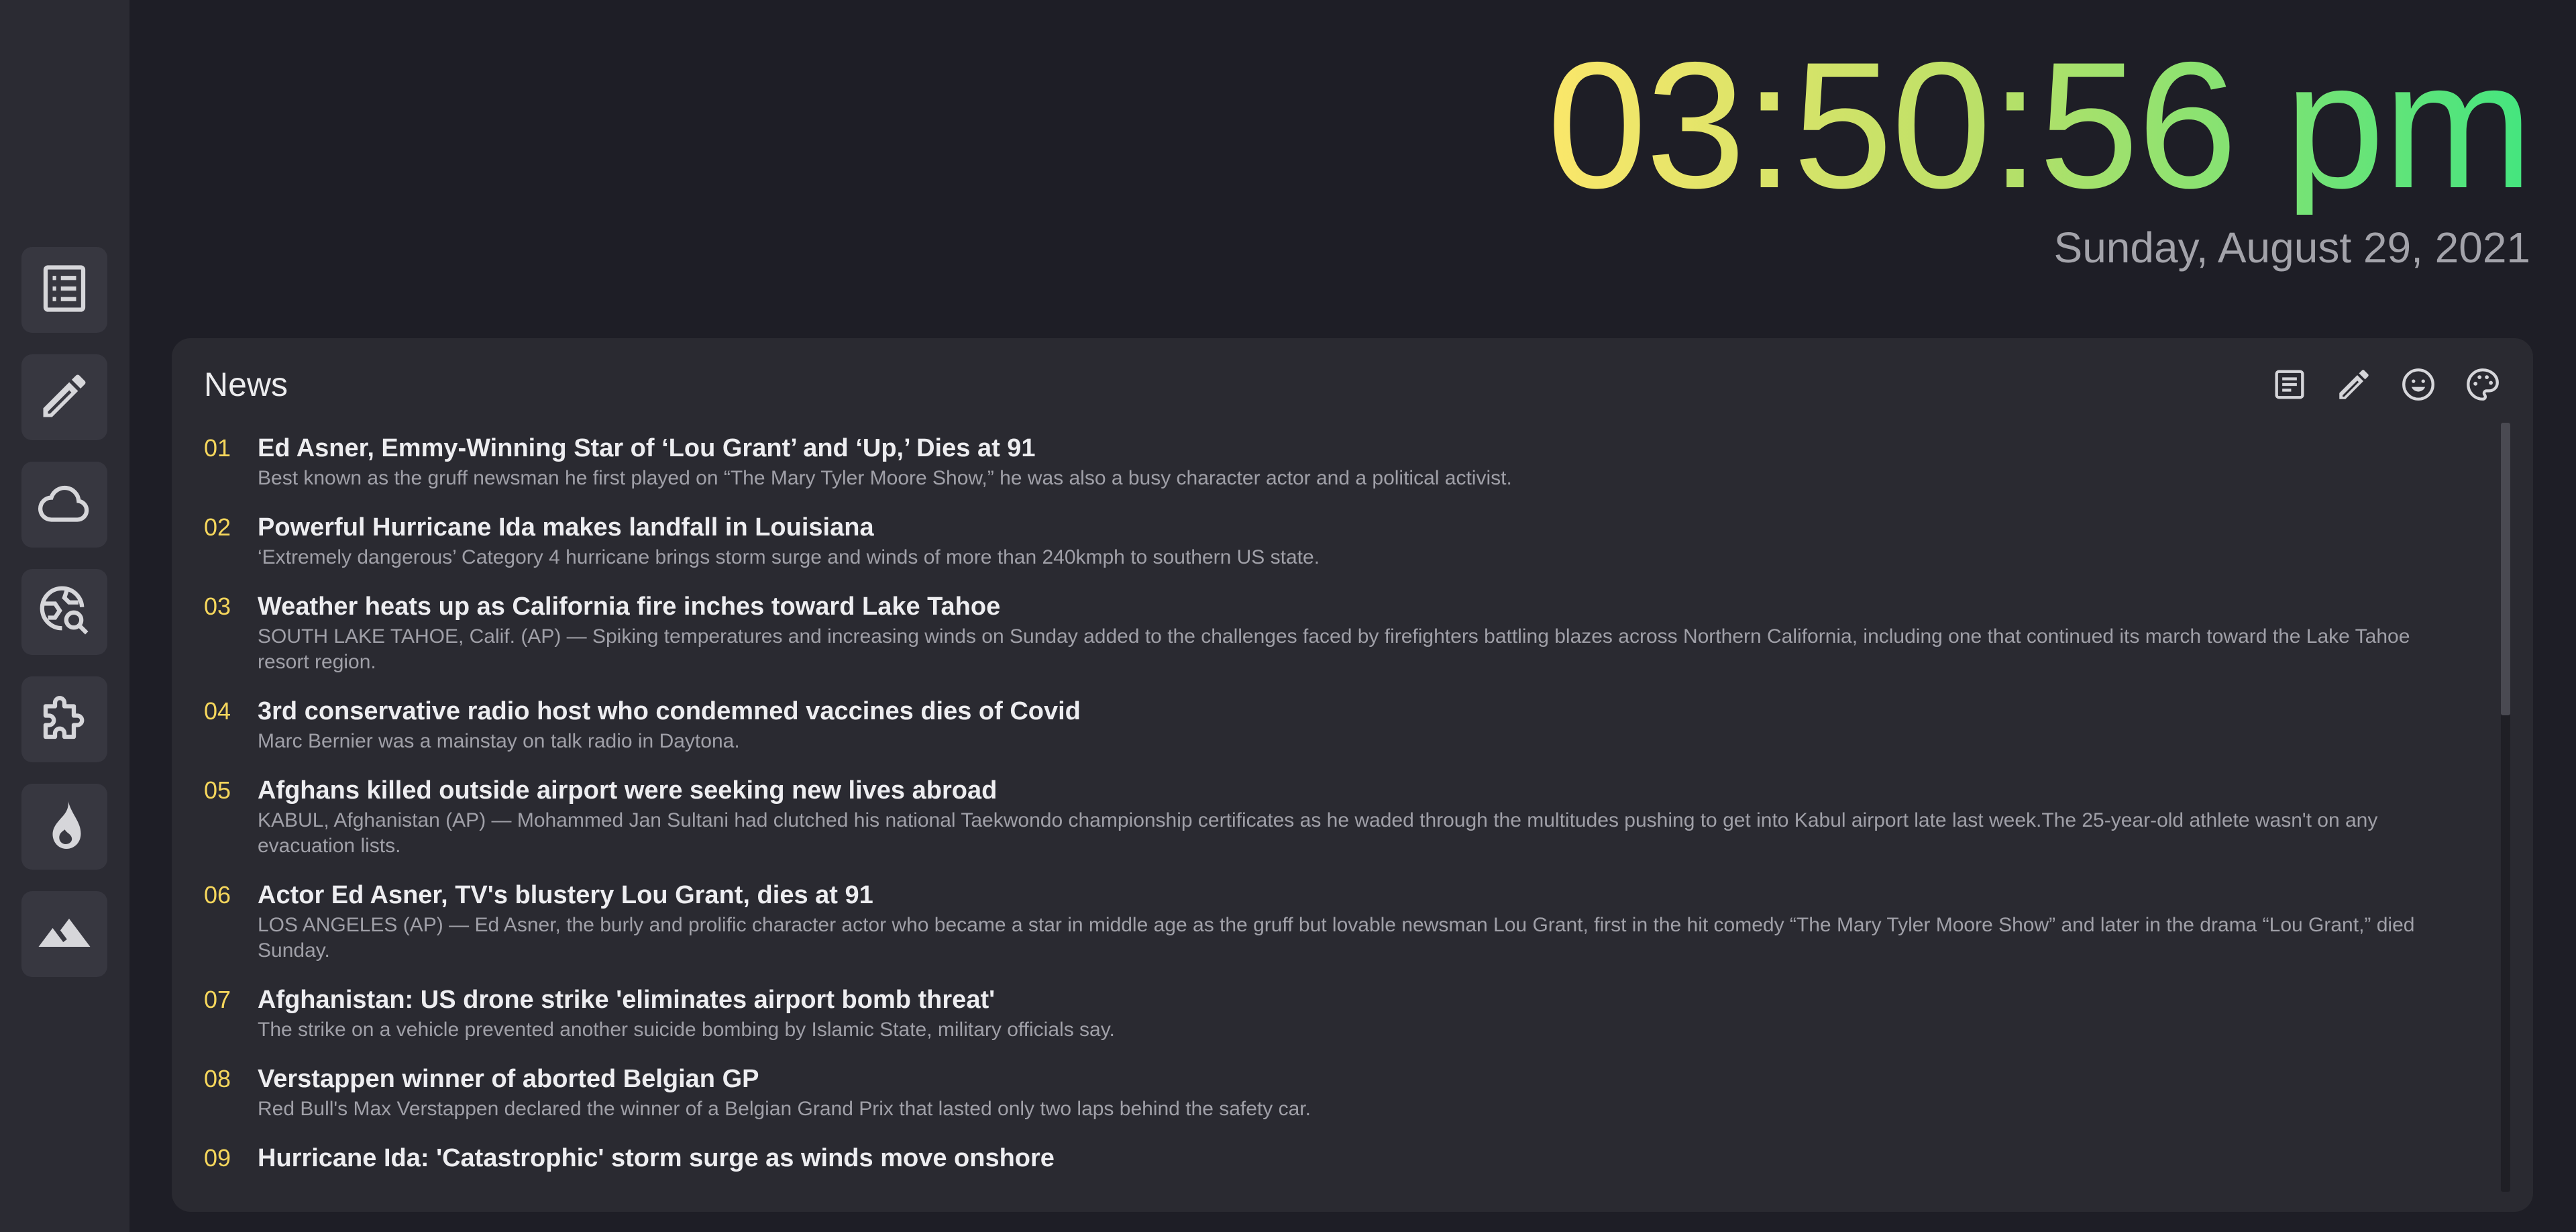 Image resolution: width=2576 pixels, height=1232 pixels. I want to click on puzzle-icon, so click(64, 720).